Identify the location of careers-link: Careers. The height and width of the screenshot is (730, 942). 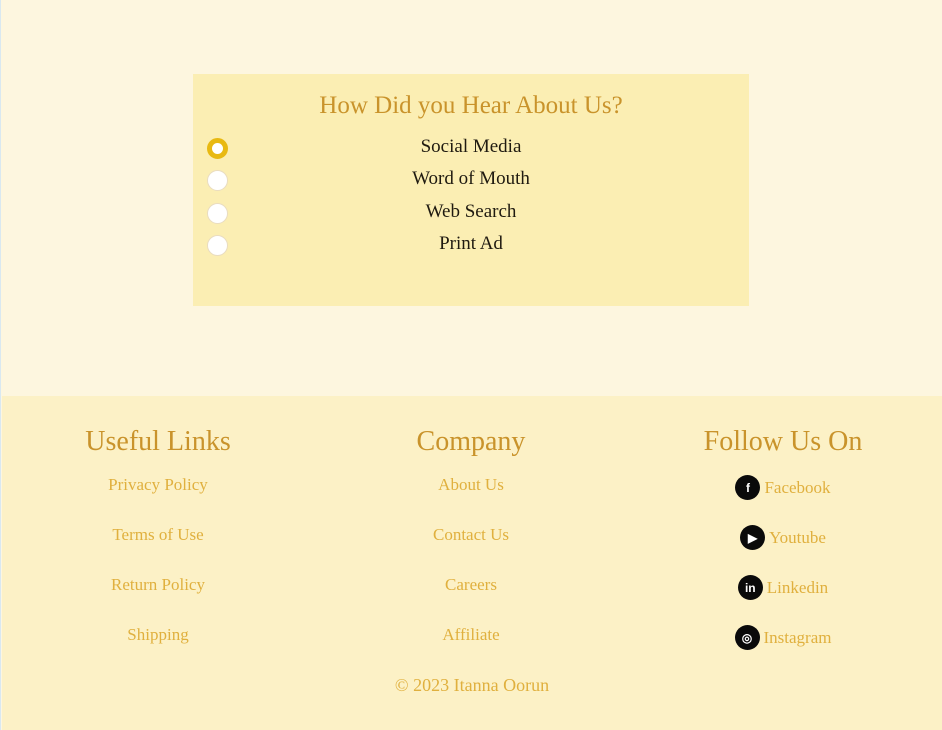
(471, 585).